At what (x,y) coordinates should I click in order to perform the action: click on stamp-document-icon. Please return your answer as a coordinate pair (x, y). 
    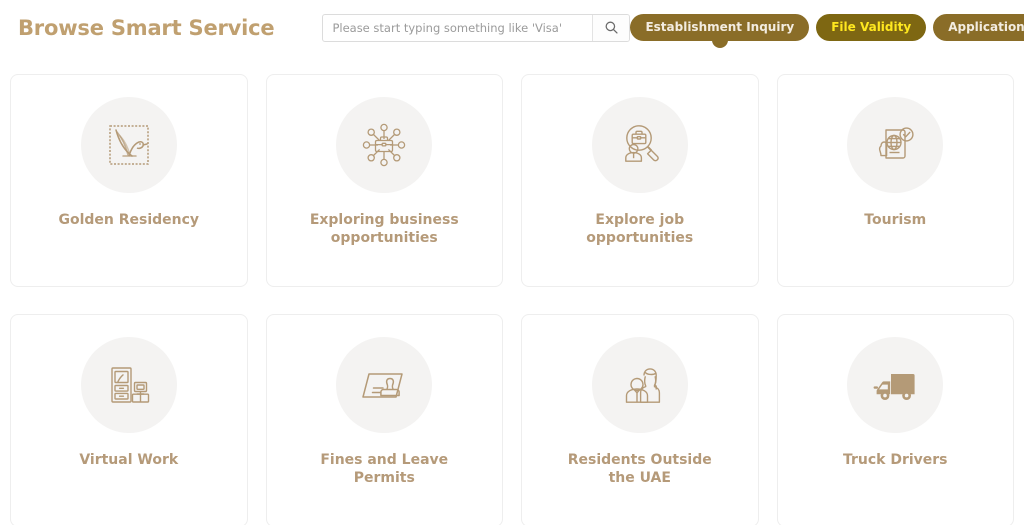
    Looking at the image, I should click on (384, 385).